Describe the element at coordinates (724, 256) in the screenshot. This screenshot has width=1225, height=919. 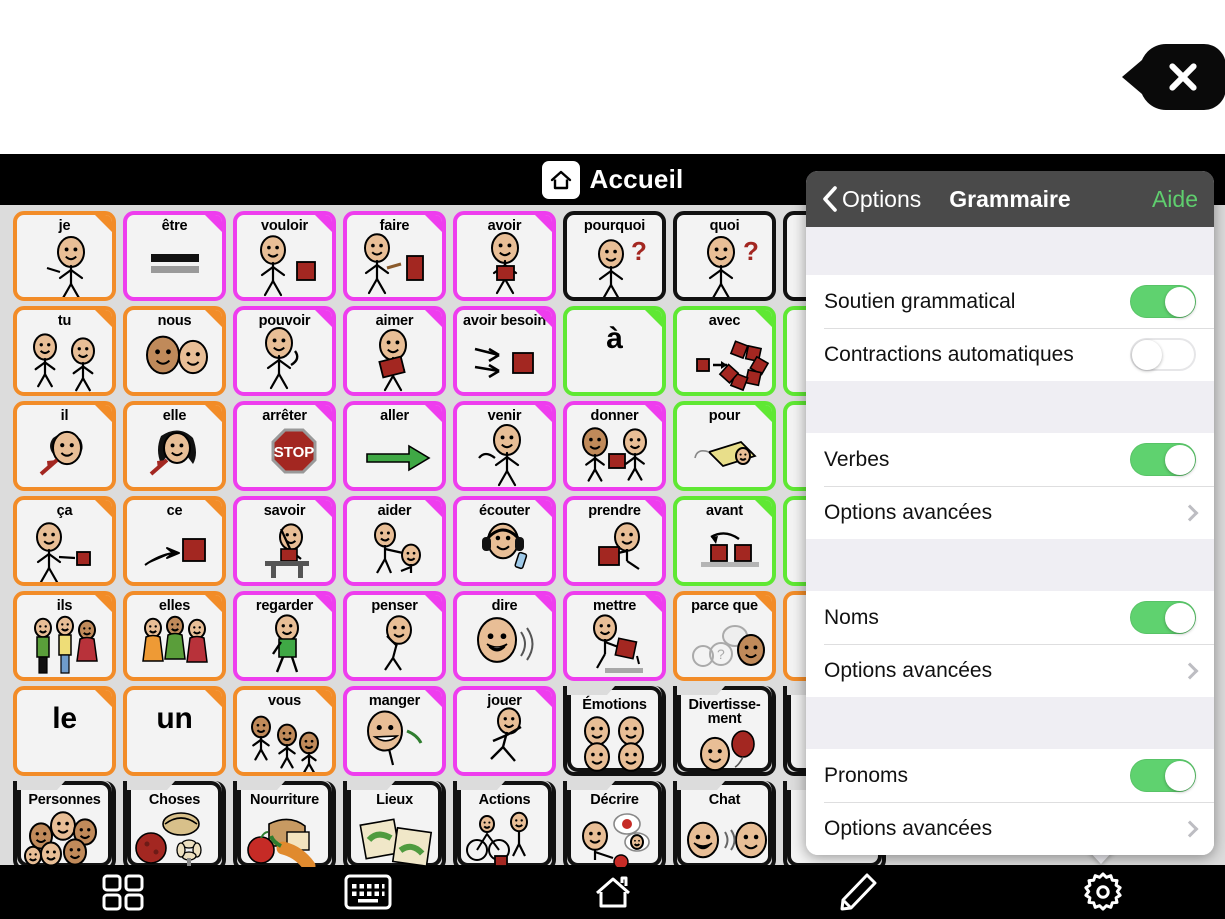
I see `symbol-cell: quoi ?` at that location.